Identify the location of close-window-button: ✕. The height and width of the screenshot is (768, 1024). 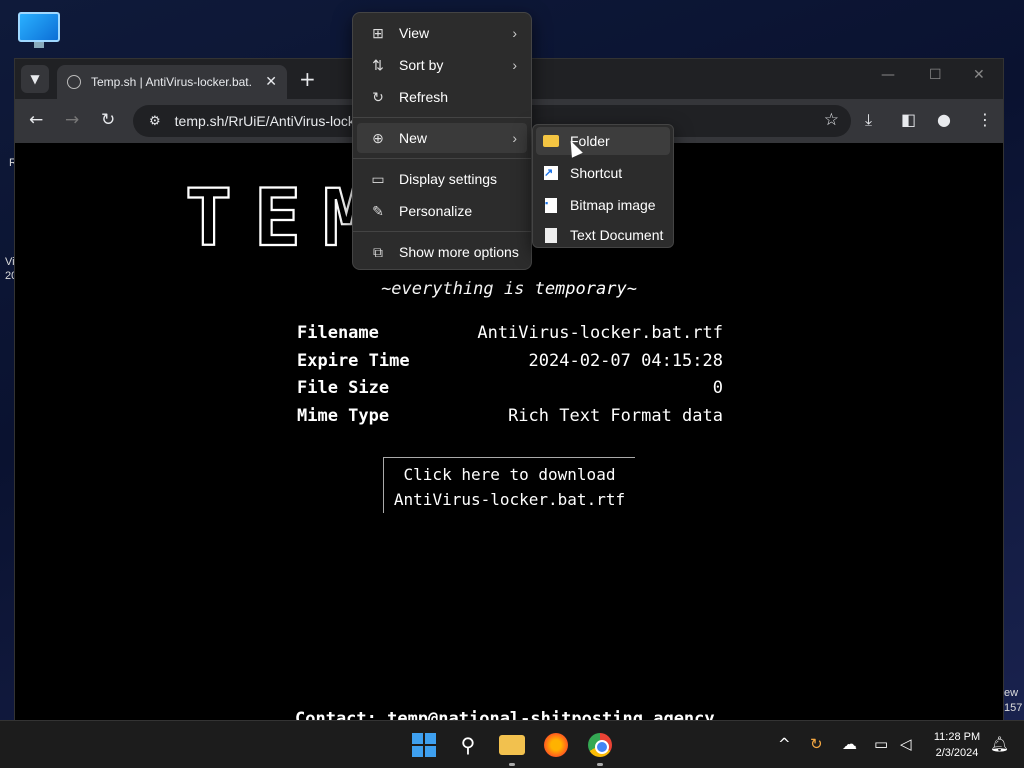
(979, 75).